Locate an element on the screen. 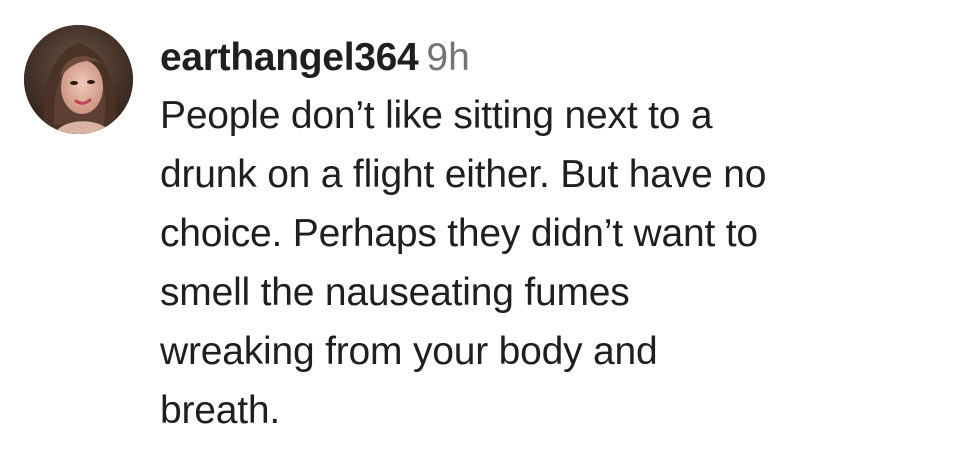 The image size is (980, 468). comment-text-line: wreaking from your body and is located at coordinates (409, 351).